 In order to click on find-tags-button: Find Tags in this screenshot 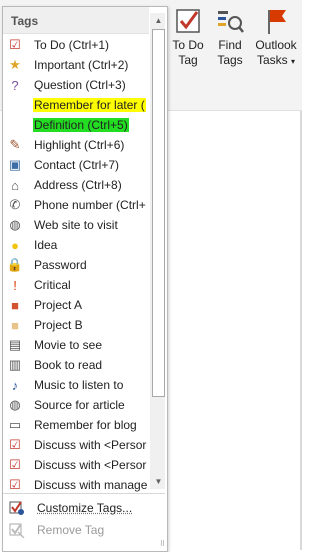, I will do `click(230, 43)`.